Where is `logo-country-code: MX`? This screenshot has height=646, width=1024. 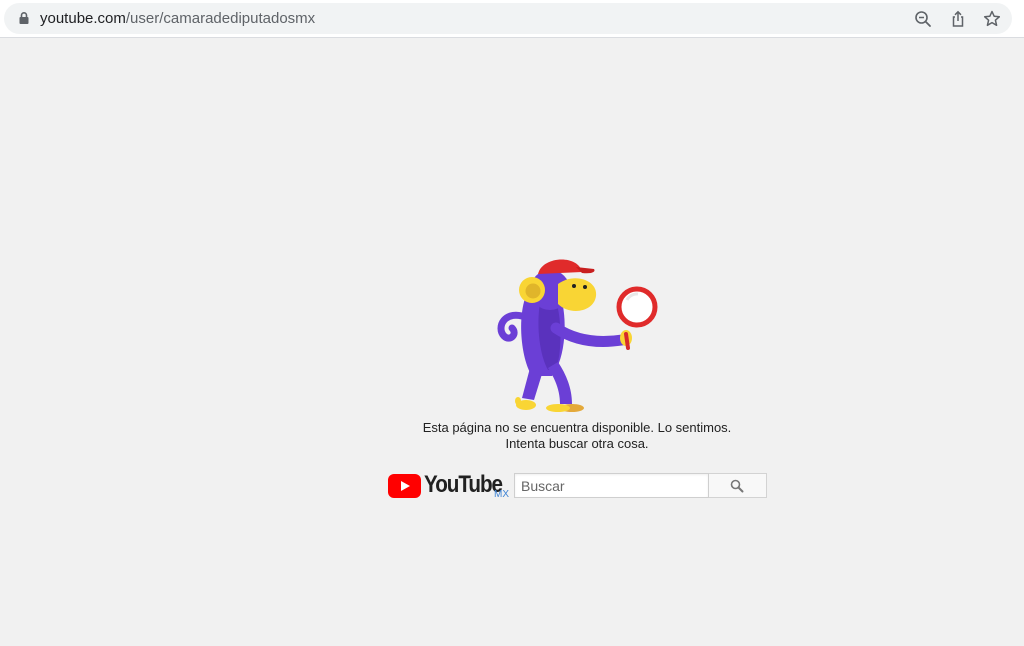 logo-country-code: MX is located at coordinates (501, 494).